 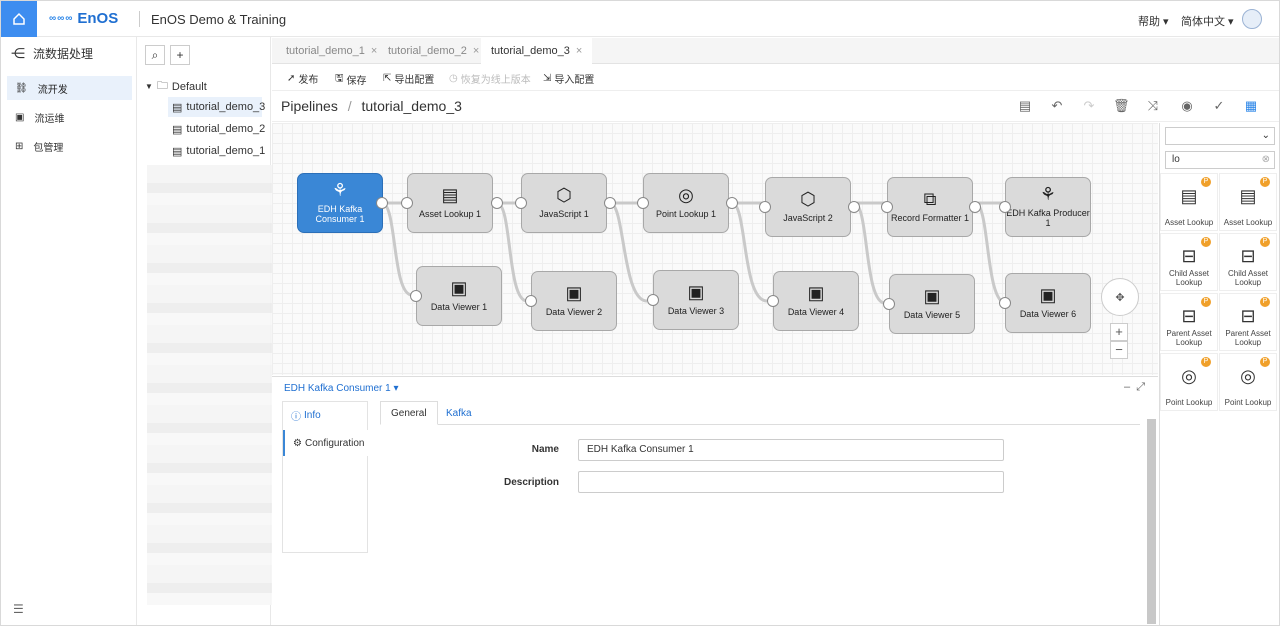 I want to click on restore-online-button: ◷ 恢复为线上版本, so click(x=490, y=78).